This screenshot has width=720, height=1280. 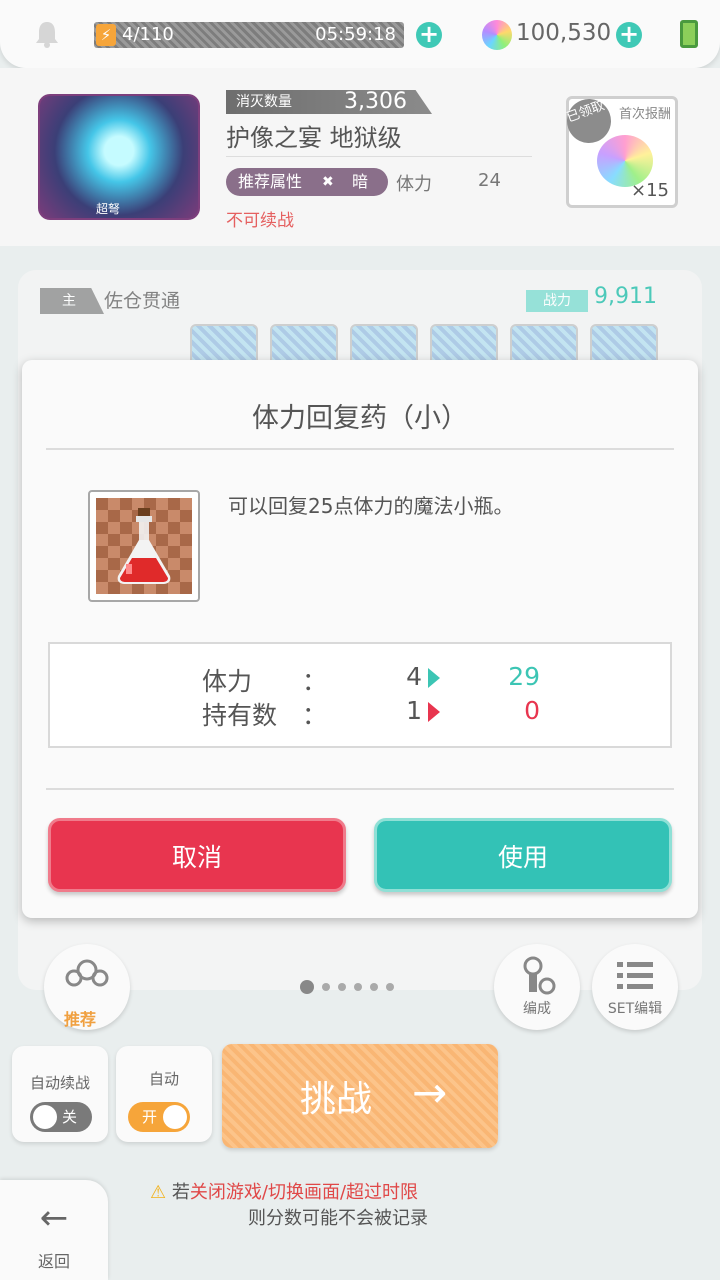 What do you see at coordinates (150, 1117) in the screenshot?
I see `toggle-state: 开` at bounding box center [150, 1117].